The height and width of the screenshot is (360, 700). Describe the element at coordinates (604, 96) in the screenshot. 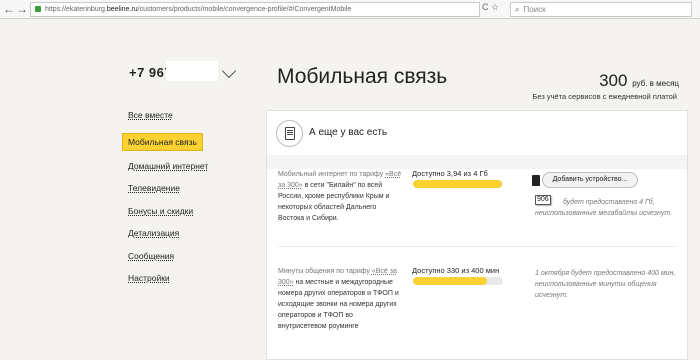

I see `price-note: Без учёта сервисов с ежедневной платой` at that location.